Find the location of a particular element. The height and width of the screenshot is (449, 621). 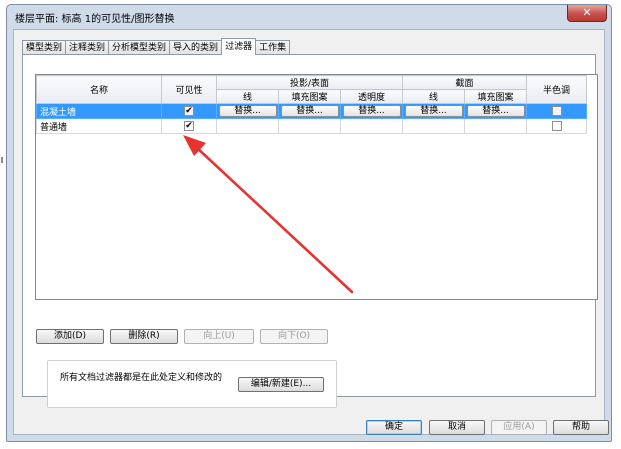

tab-model-categories: 模型类别 is located at coordinates (44, 47).